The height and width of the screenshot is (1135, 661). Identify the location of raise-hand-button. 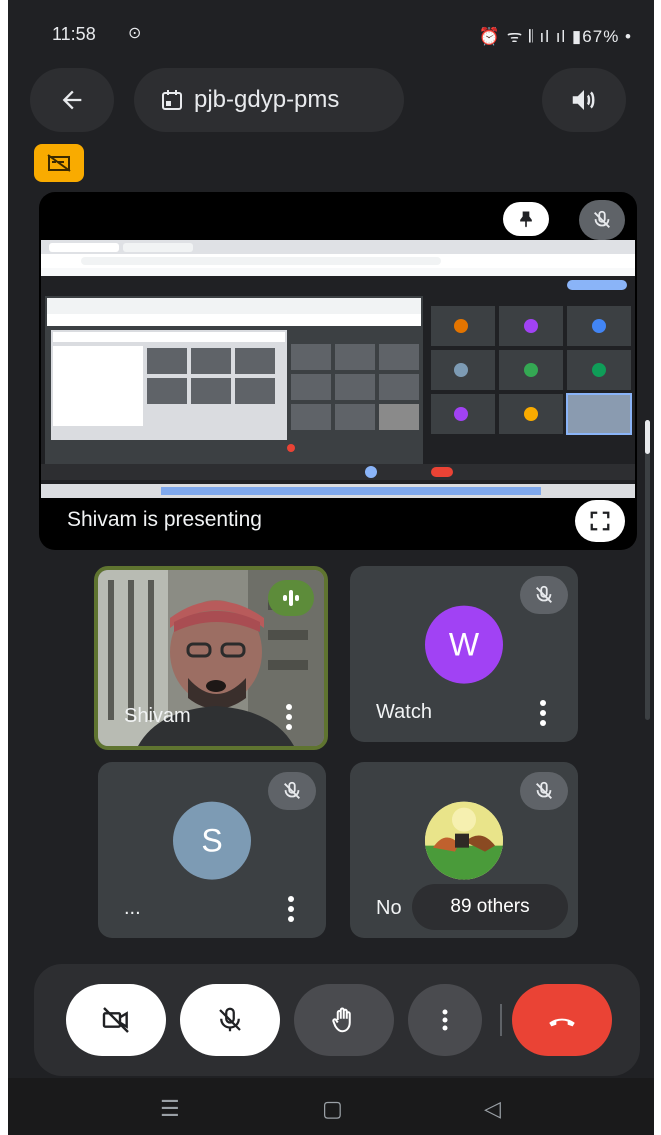
(344, 1020).